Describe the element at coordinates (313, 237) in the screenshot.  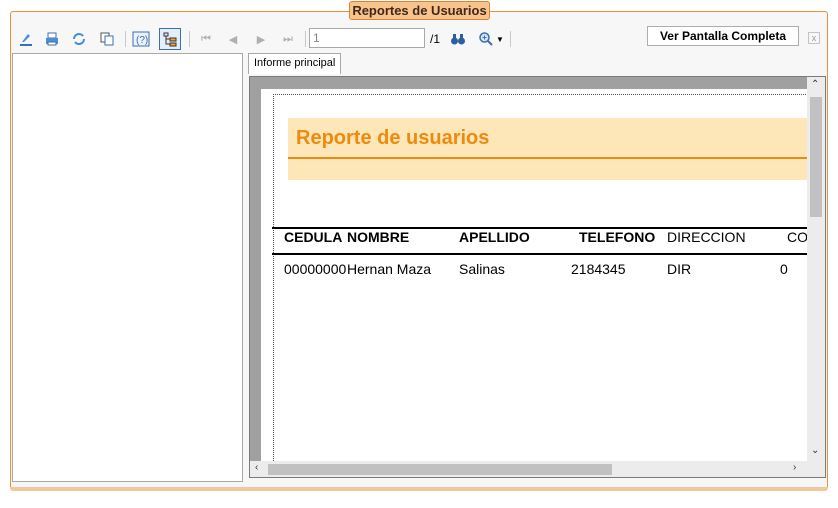
I see `column-header-cedula: CEDULA` at that location.